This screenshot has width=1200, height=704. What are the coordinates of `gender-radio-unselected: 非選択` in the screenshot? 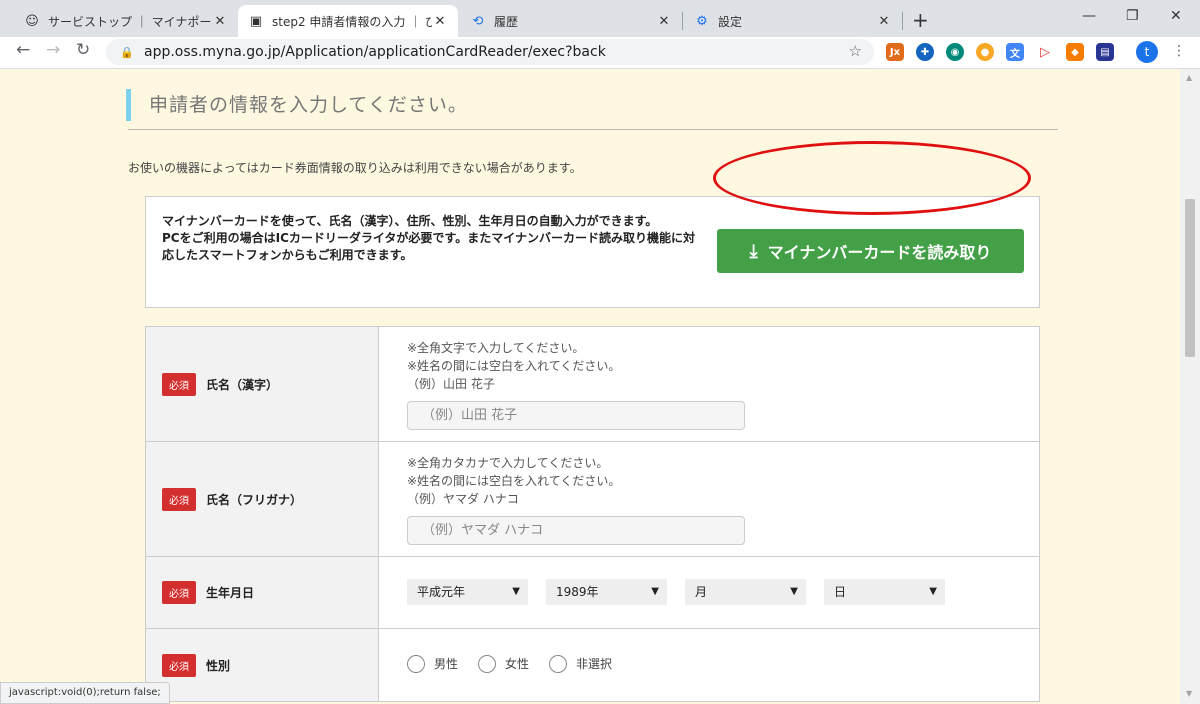 It's located at (580, 664).